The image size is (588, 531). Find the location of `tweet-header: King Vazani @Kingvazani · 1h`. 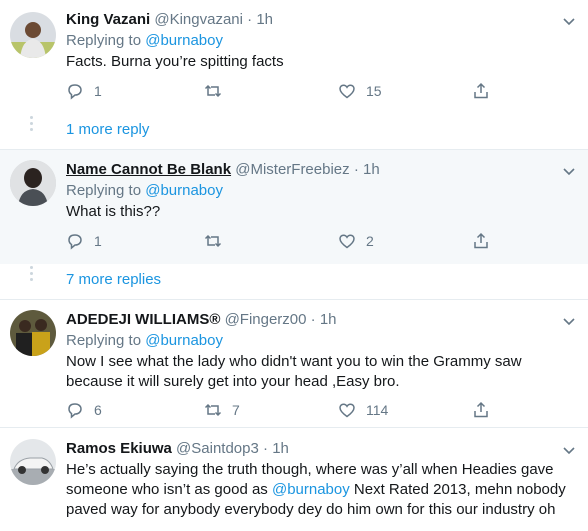

tweet-header: King Vazani @Kingvazani · 1h is located at coordinates (323, 20).